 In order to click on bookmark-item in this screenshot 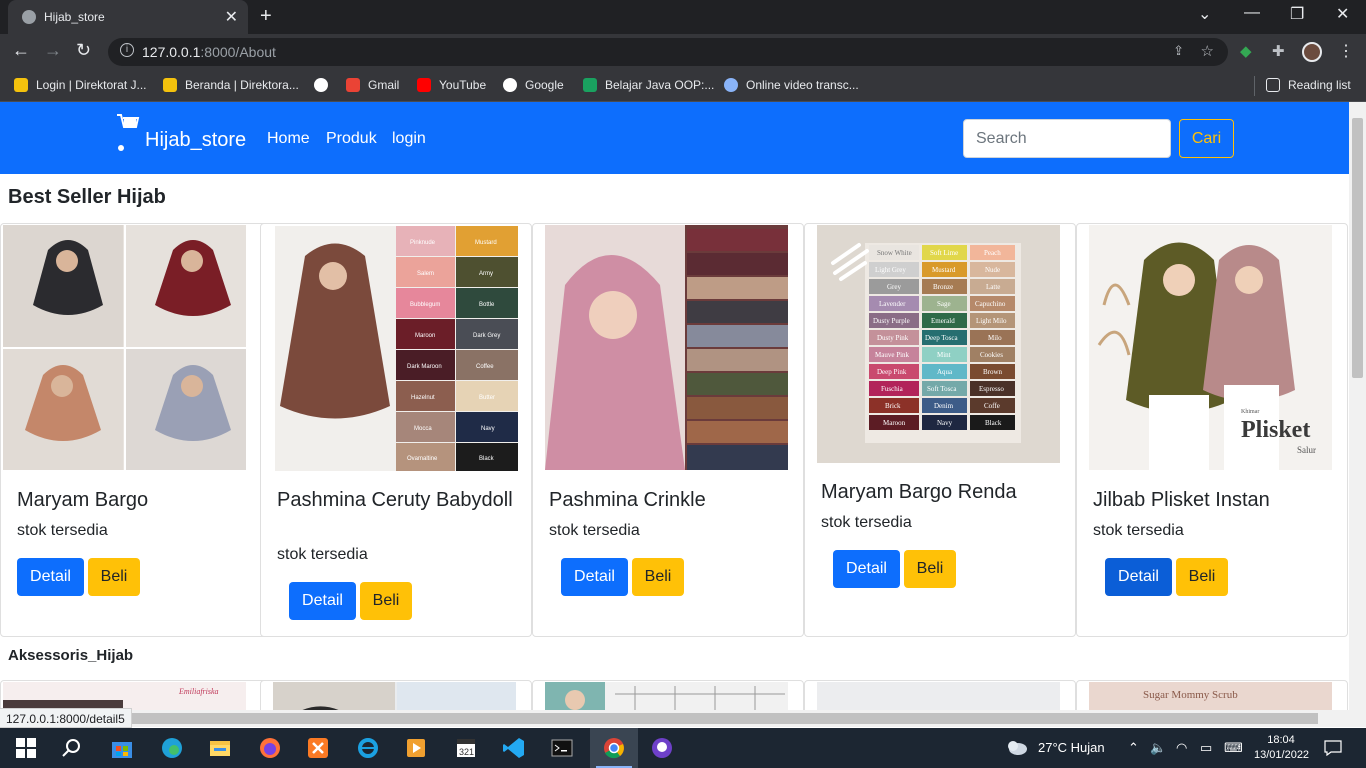, I will do `click(325, 85)`.